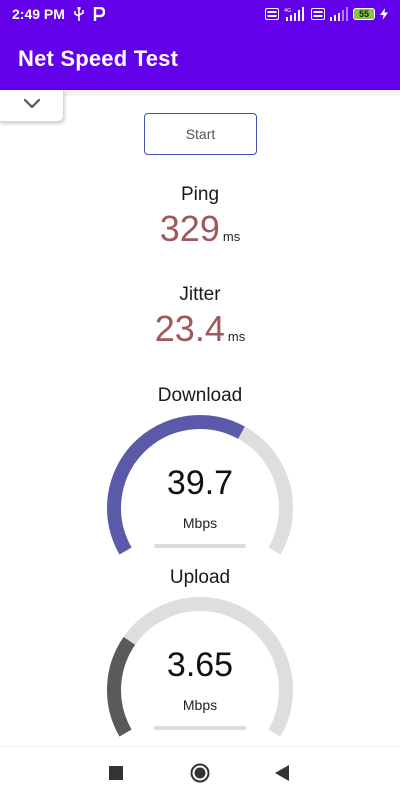 The width and height of the screenshot is (400, 800). I want to click on upload-unit: Mbps, so click(200, 705).